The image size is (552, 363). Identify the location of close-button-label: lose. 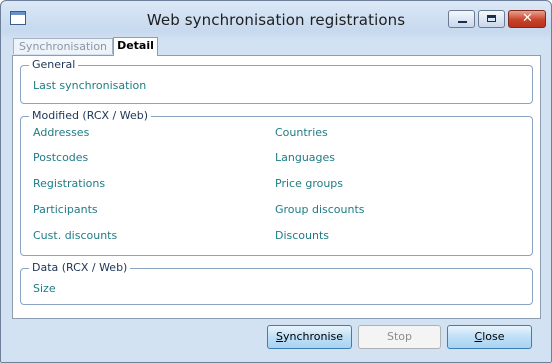
(493, 336).